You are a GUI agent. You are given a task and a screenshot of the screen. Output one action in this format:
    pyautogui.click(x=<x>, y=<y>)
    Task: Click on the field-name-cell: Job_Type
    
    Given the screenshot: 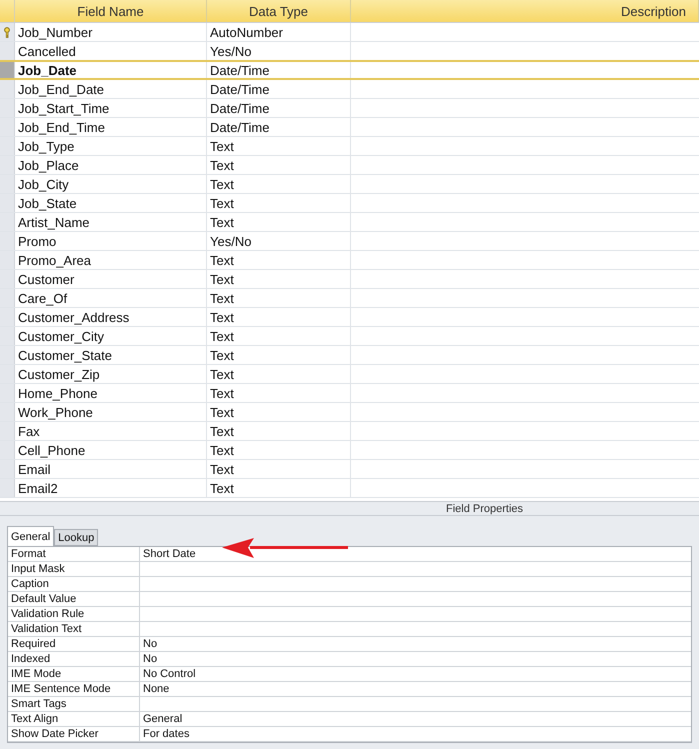 What is the action you would take?
    pyautogui.click(x=111, y=146)
    